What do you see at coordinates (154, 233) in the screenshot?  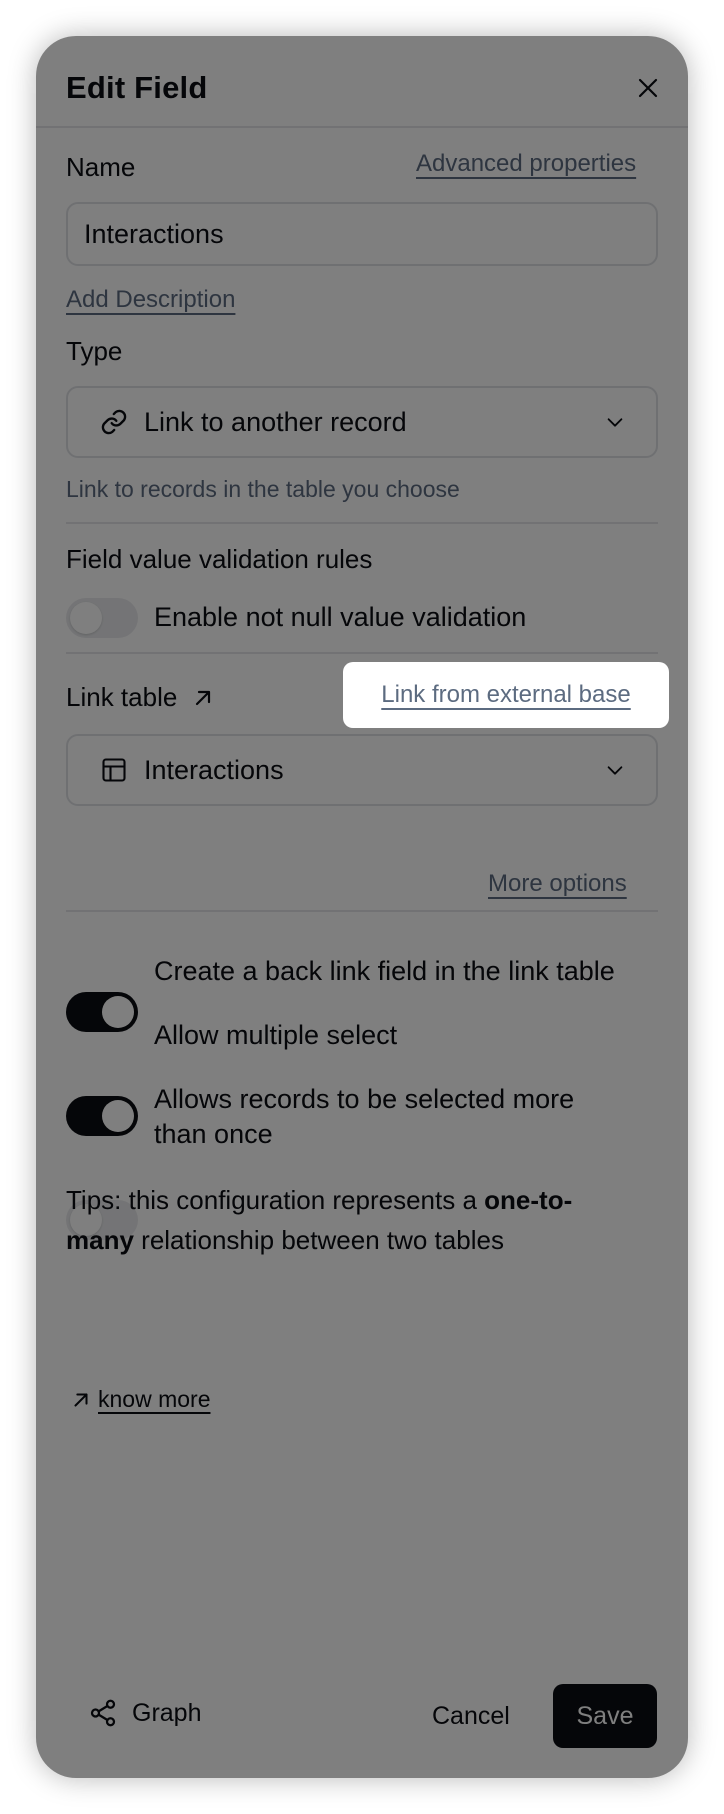 I see `name-input-value: Interactions` at bounding box center [154, 233].